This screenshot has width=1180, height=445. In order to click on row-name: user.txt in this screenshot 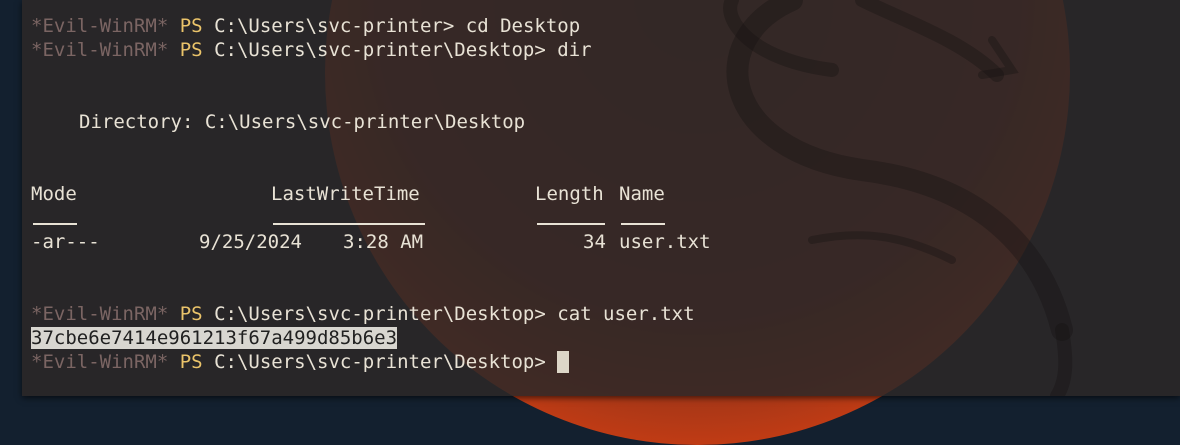, I will do `click(665, 242)`.